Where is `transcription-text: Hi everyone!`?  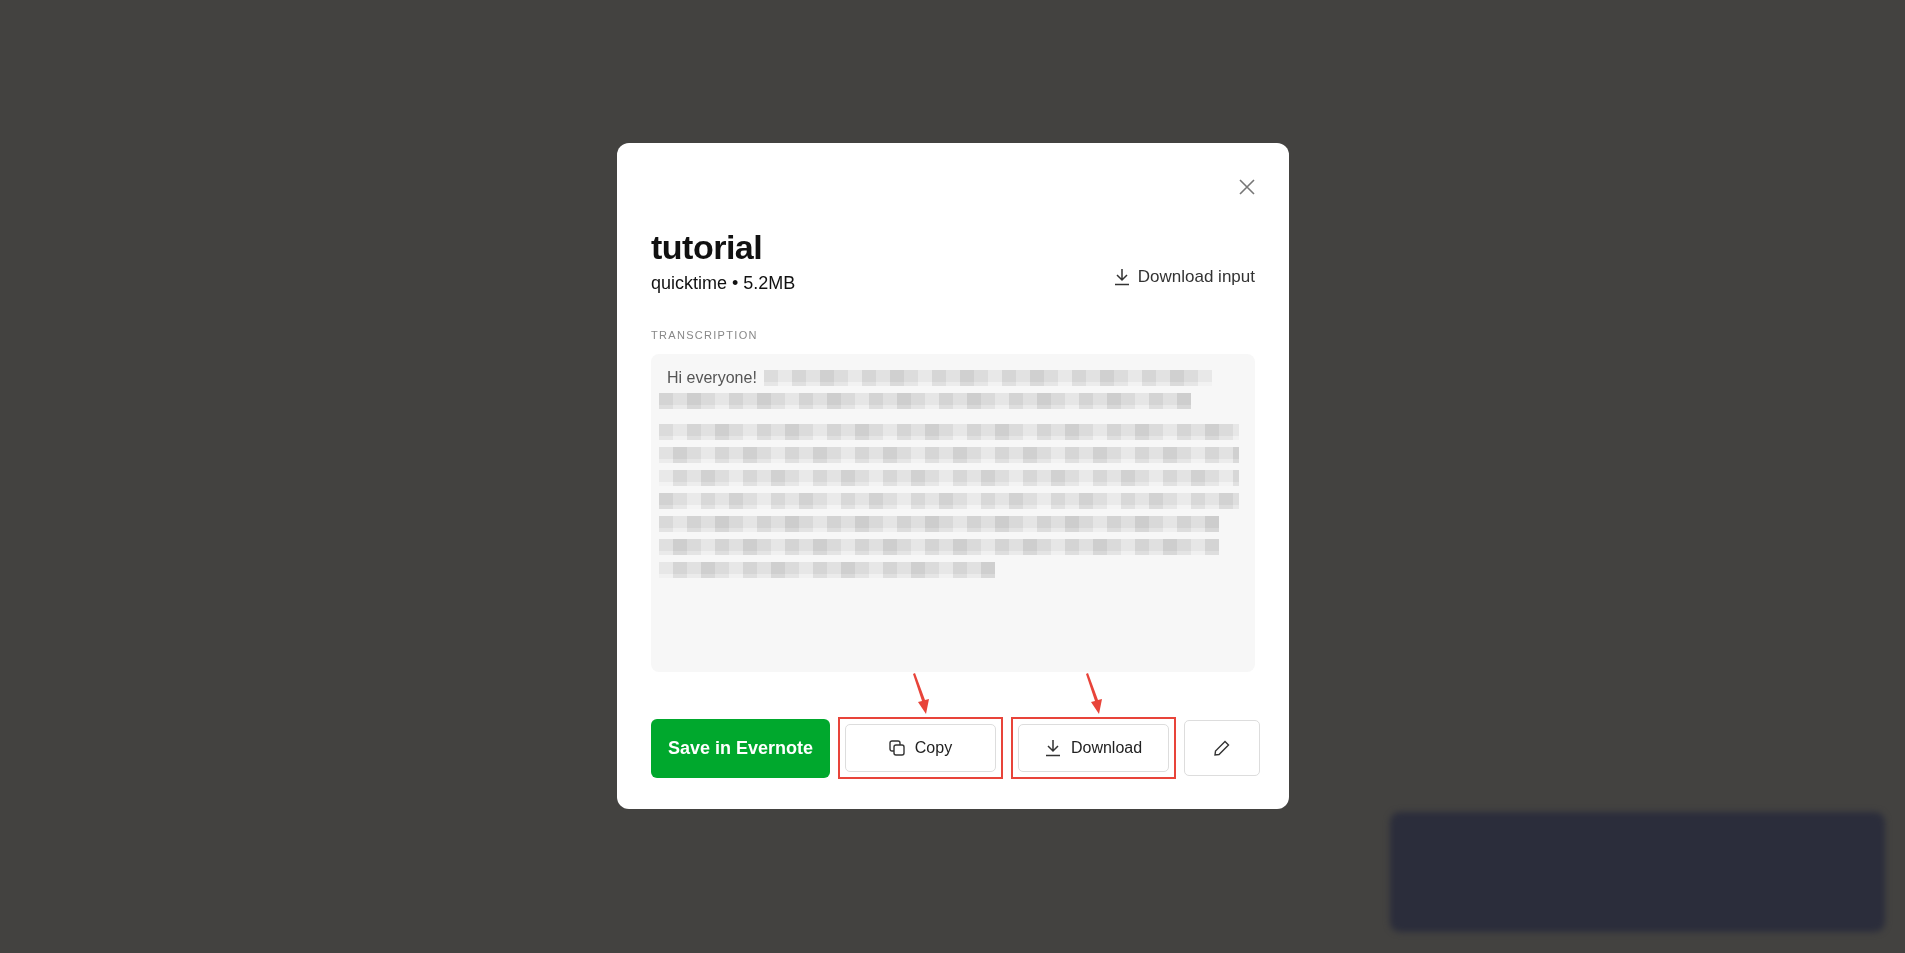 transcription-text: Hi everyone! is located at coordinates (712, 377).